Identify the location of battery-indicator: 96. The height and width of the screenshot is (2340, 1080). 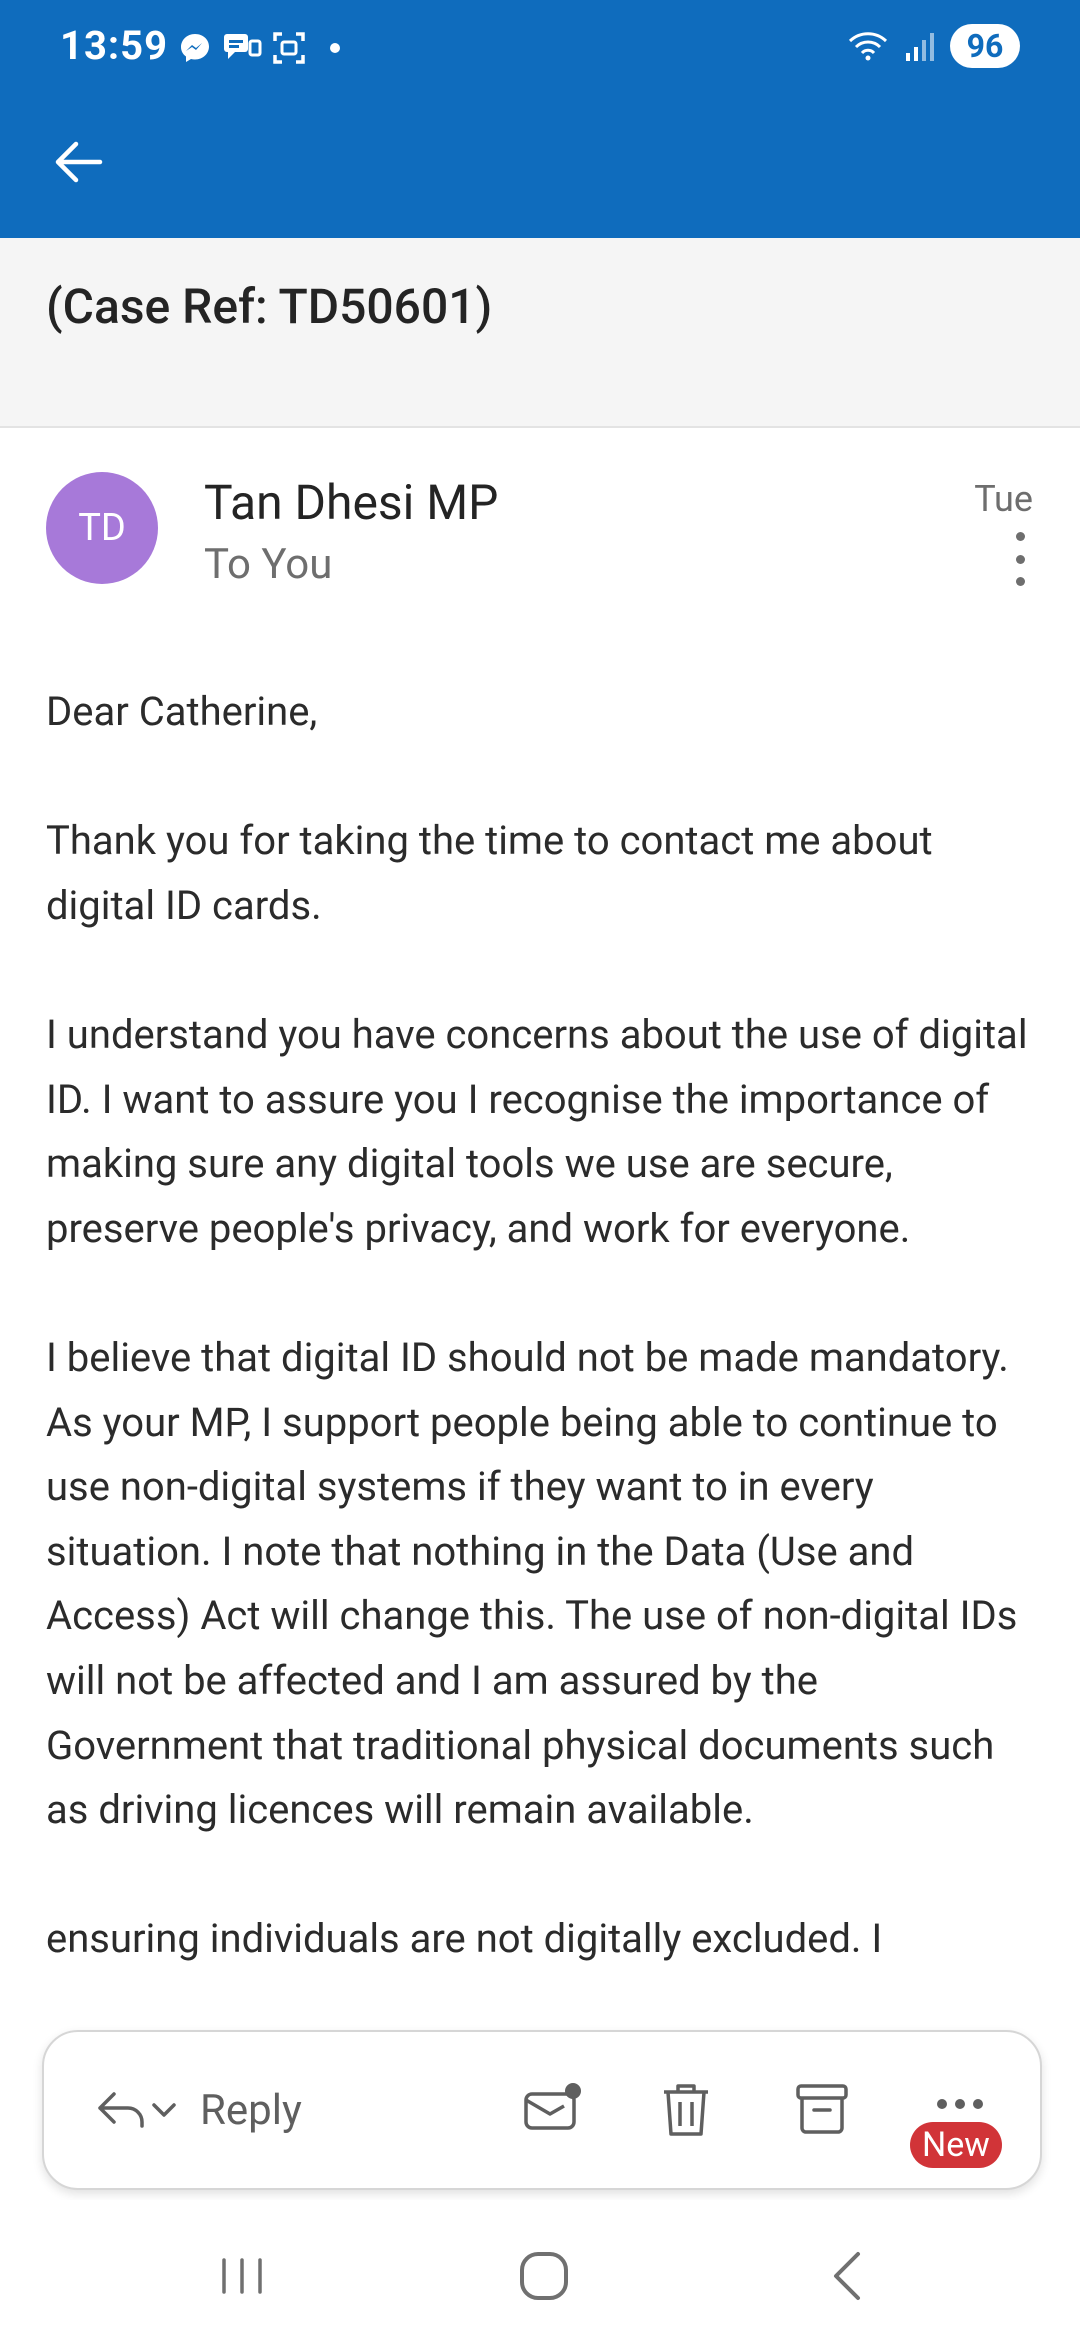
(985, 46).